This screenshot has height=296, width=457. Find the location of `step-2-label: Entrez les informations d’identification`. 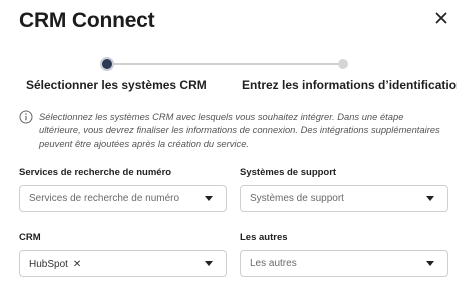

step-2-label: Entrez les informations d’identification is located at coordinates (349, 85).